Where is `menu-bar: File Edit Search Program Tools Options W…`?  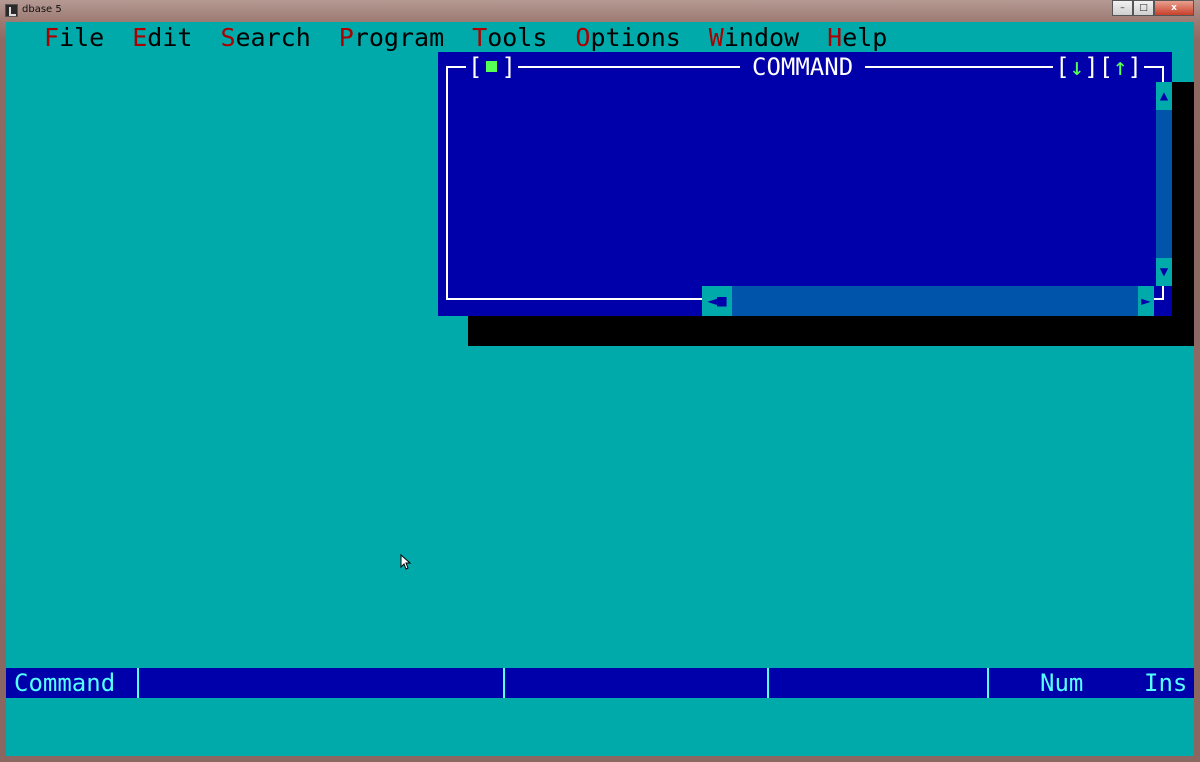
menu-bar: File Edit Search Program Tools Options W… is located at coordinates (600, 37).